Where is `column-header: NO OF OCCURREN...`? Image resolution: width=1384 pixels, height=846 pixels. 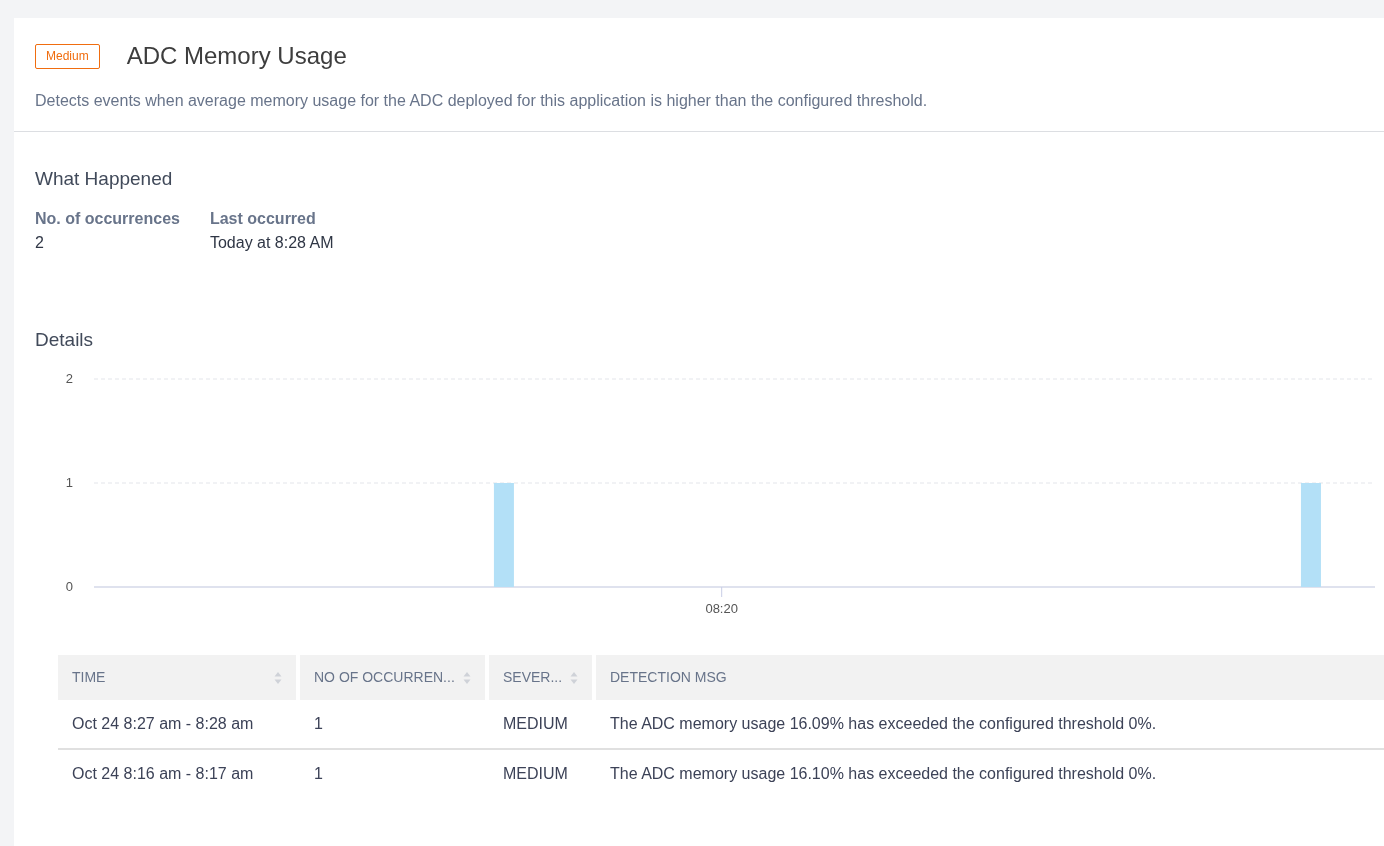
column-header: NO OF OCCURREN... is located at coordinates (392, 678).